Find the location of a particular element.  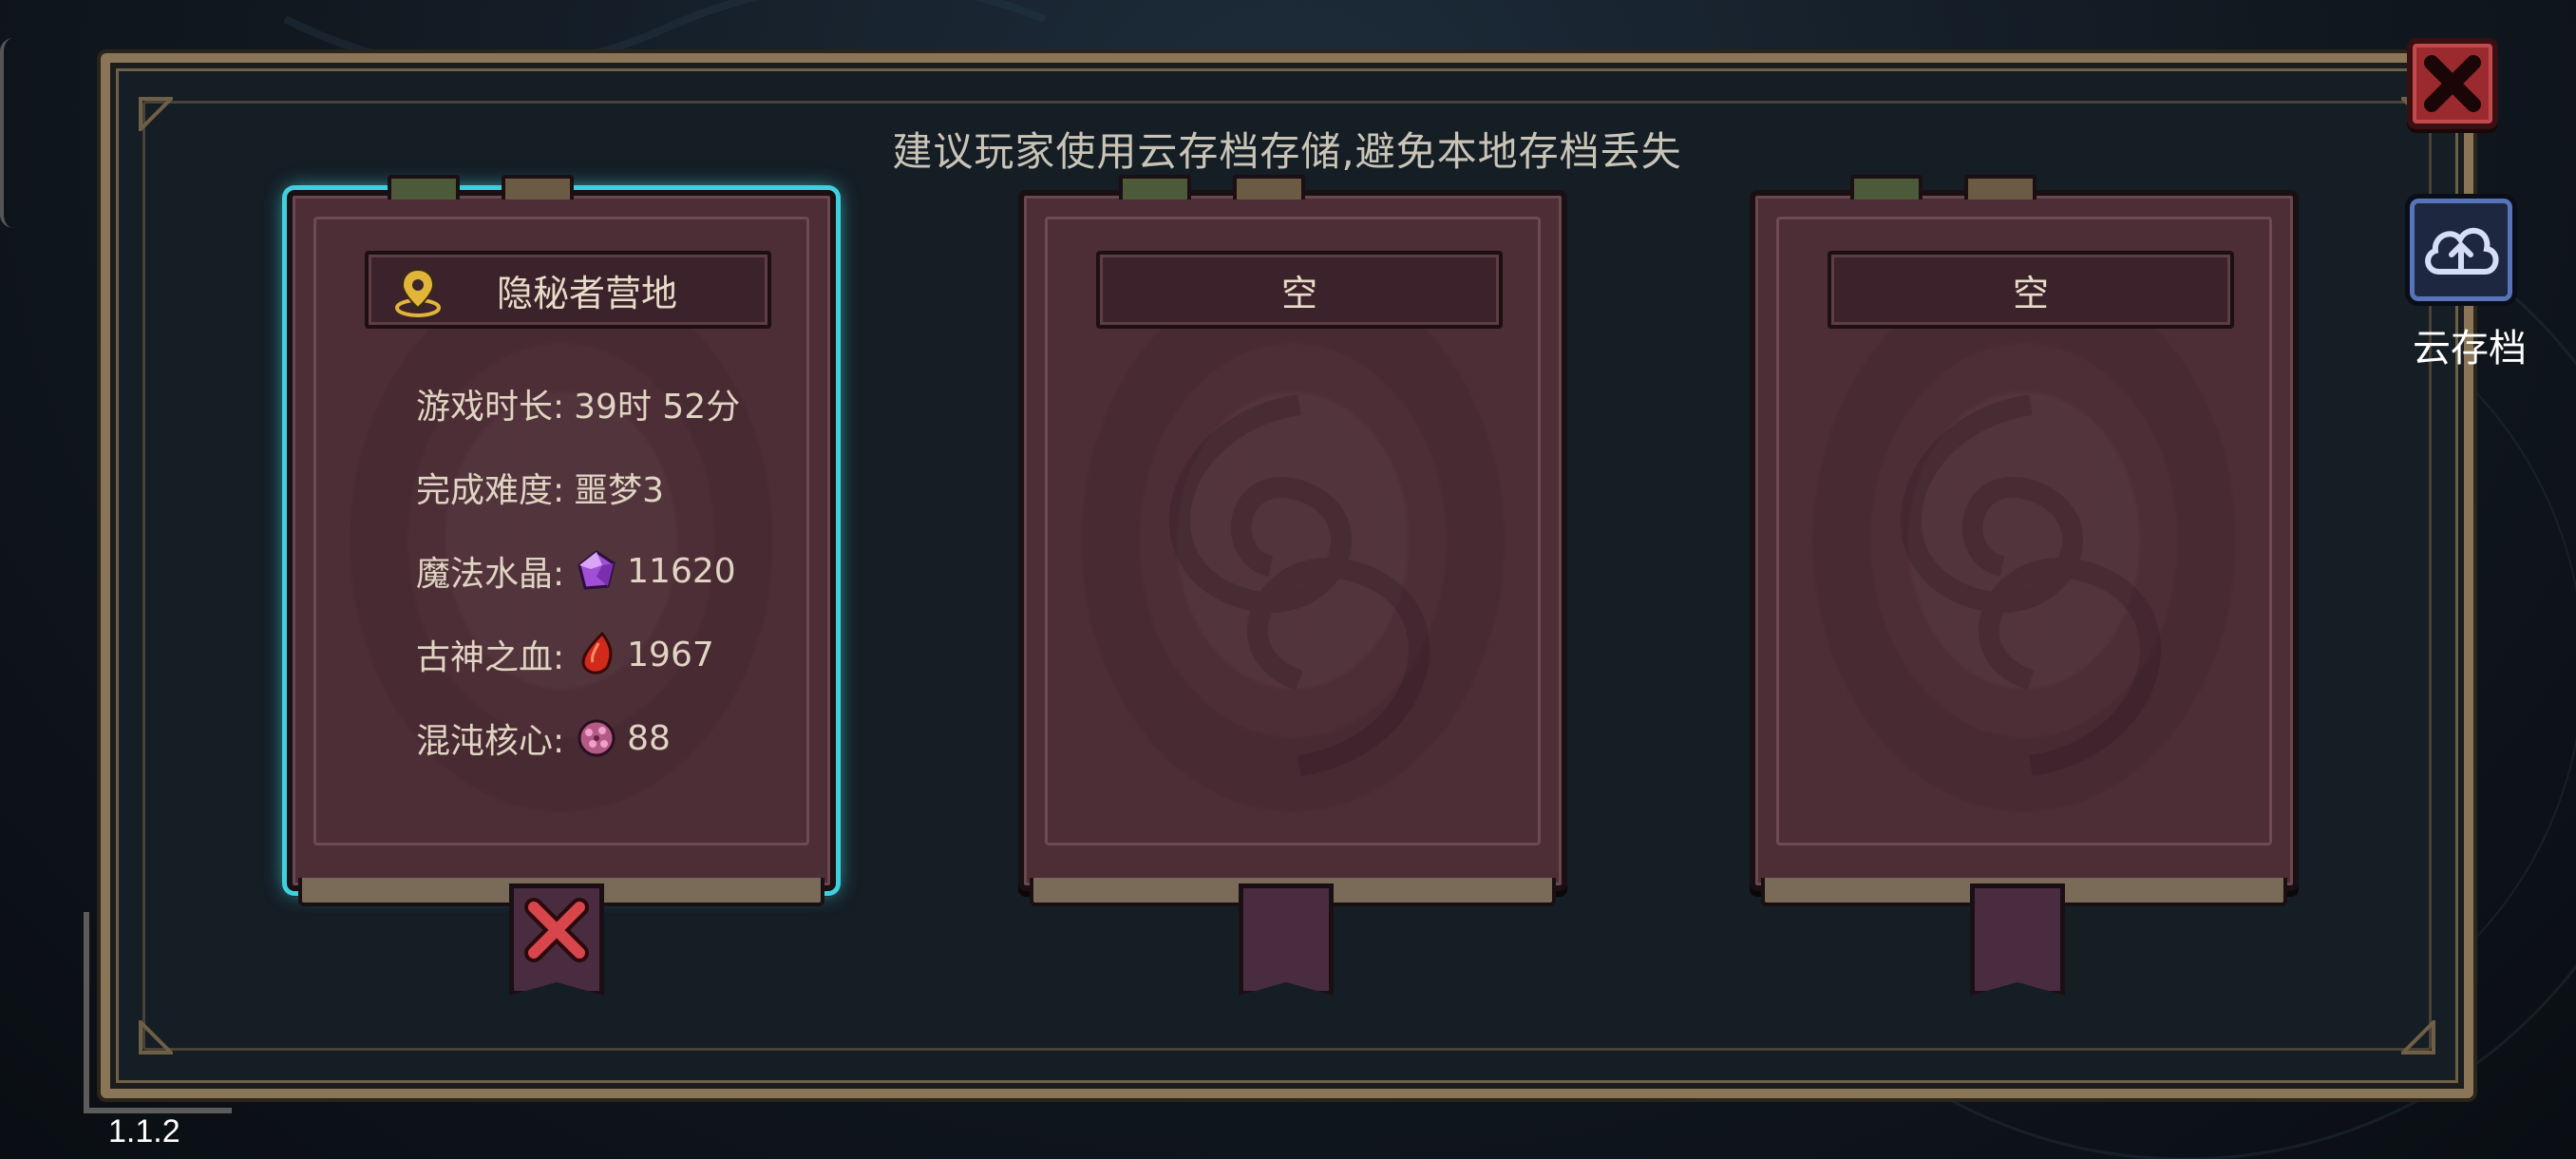

stat-label: 游戏时长: is located at coordinates (491, 407).